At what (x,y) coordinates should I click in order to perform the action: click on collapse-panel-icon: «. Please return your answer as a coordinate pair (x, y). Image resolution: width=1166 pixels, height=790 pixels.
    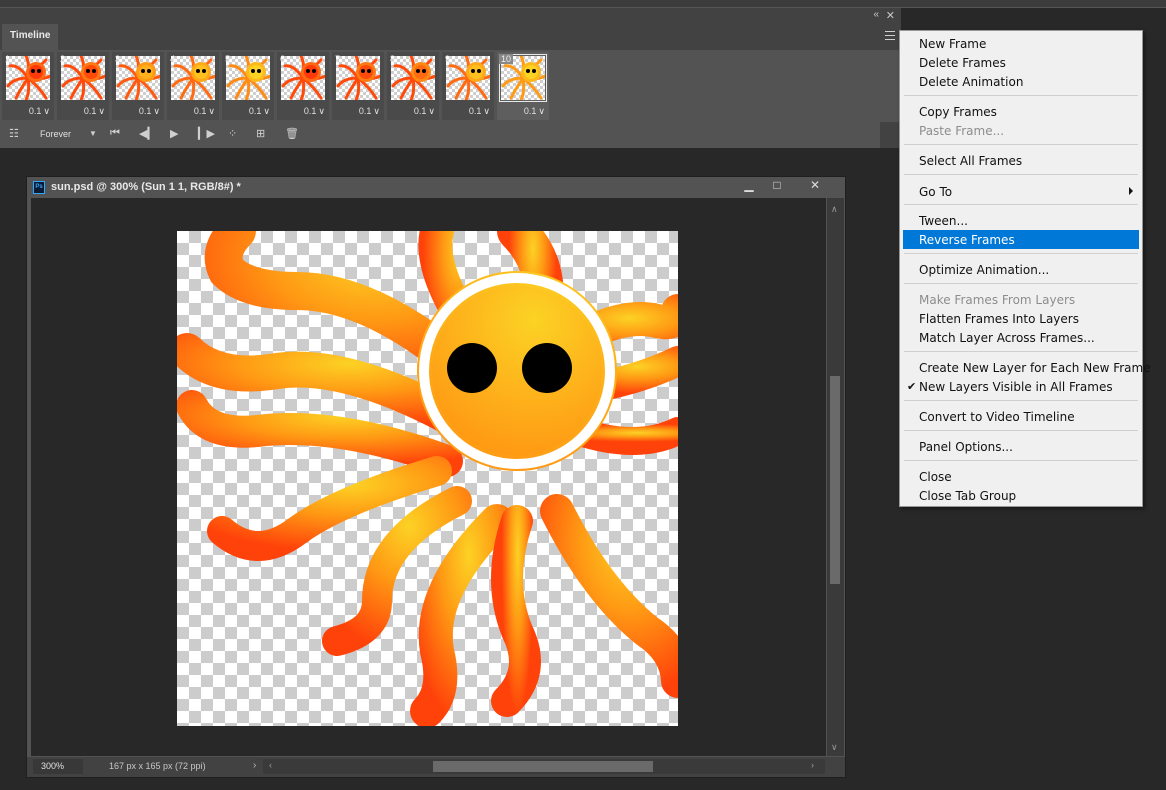
    Looking at the image, I should click on (876, 14).